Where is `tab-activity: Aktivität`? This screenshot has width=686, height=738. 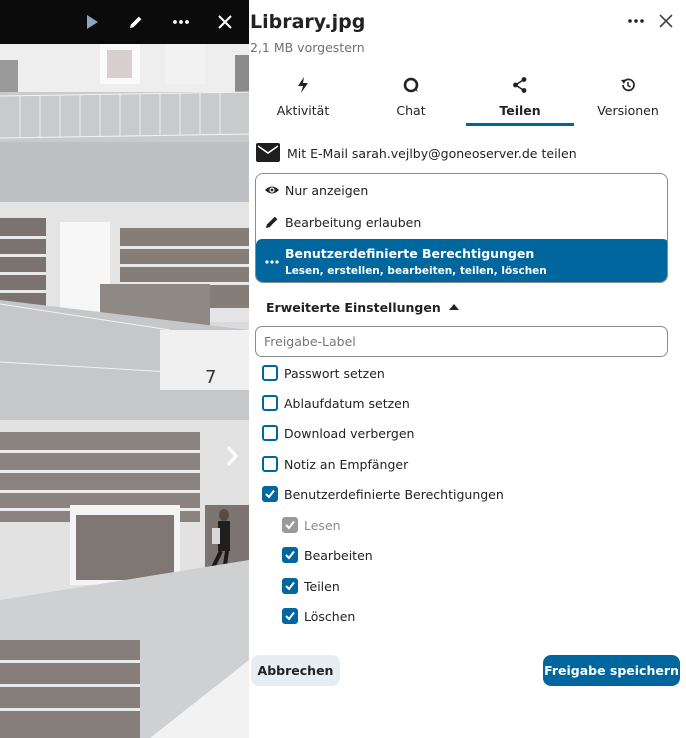 tab-activity: Aktivität is located at coordinates (303, 98).